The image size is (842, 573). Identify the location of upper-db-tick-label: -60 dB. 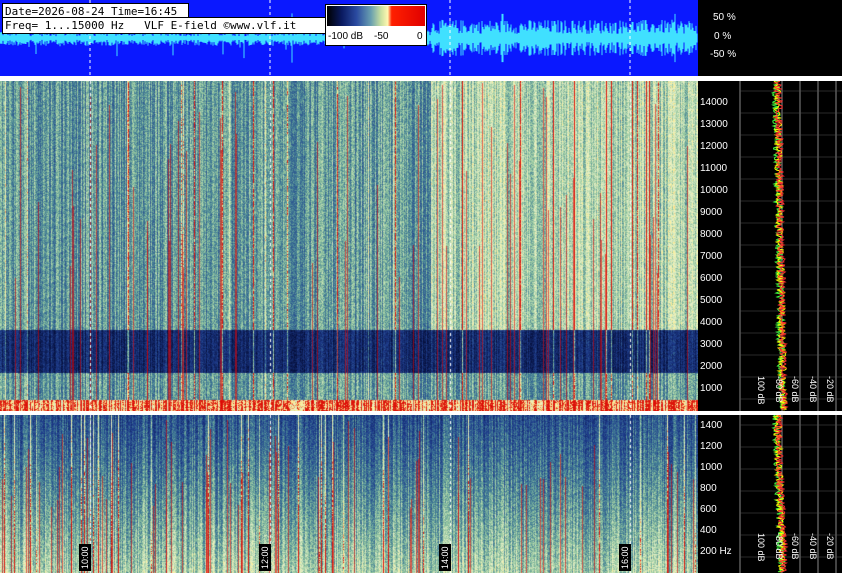
(795, 389).